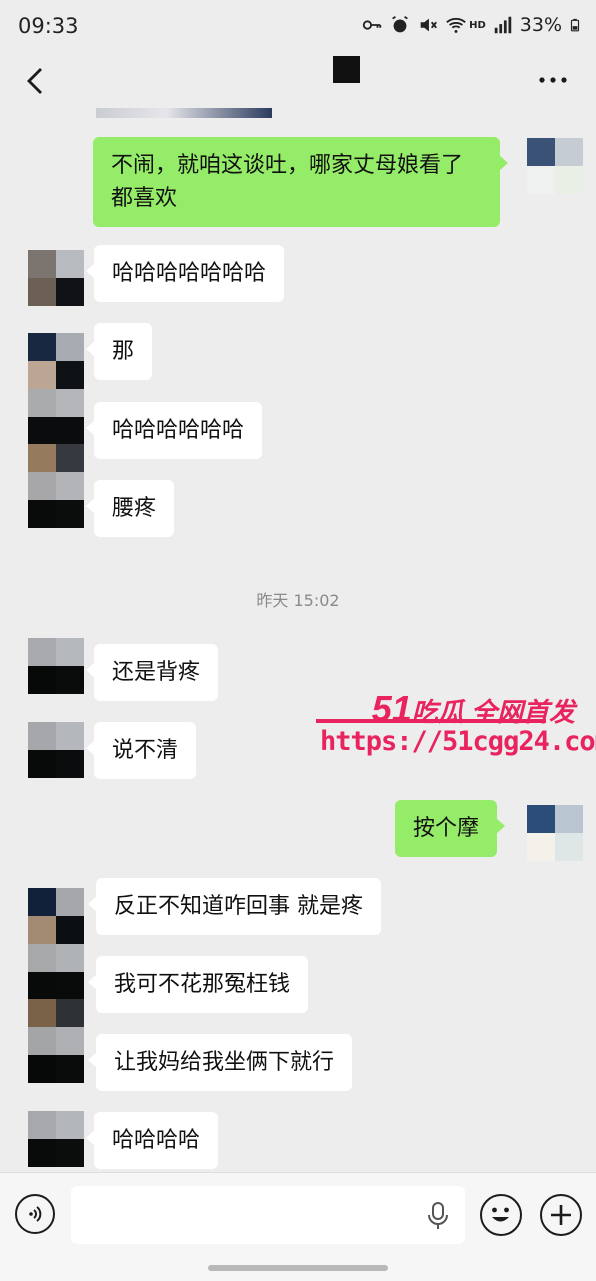 This screenshot has width=596, height=1281. I want to click on status-icons: HD 33%, so click(471, 25).